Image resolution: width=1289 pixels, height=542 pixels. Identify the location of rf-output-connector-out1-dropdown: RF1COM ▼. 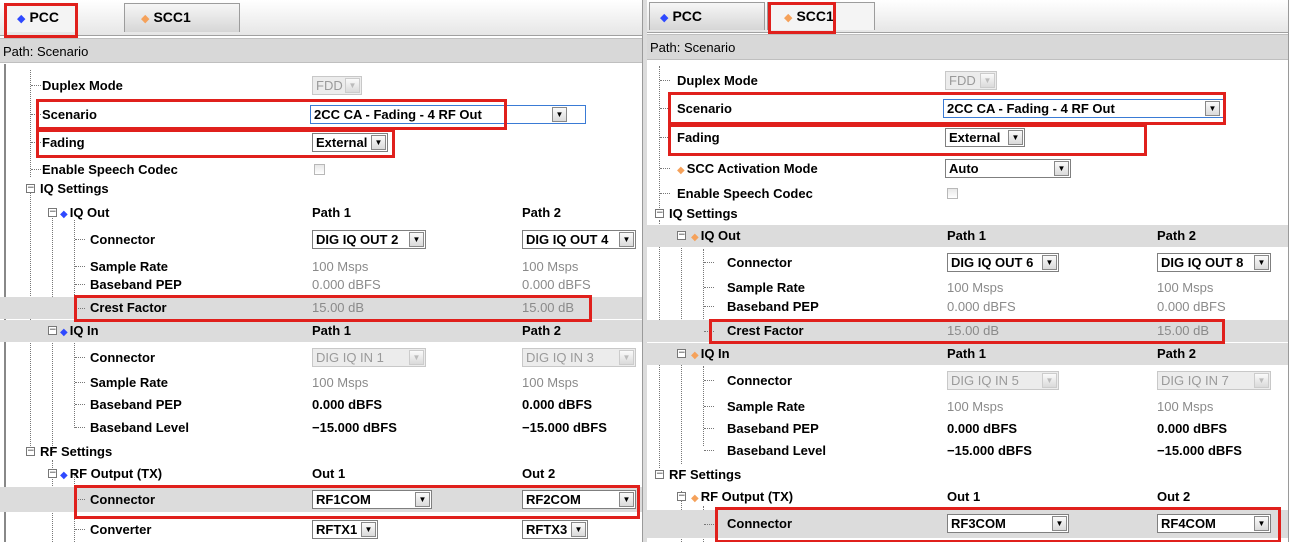
(372, 499).